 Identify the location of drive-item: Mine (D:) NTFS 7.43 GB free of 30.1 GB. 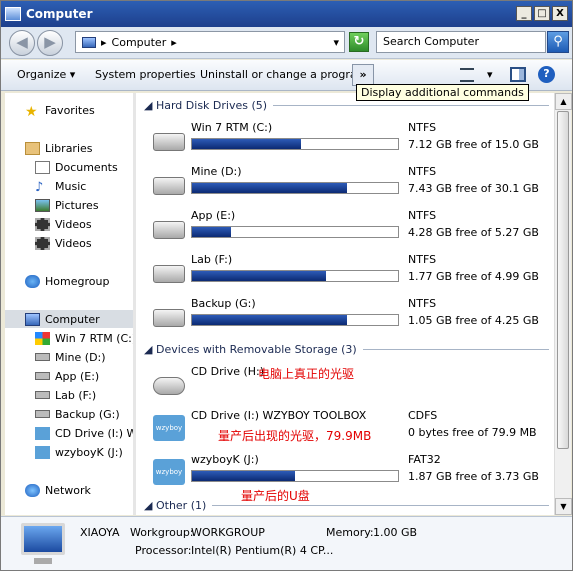
(348, 185).